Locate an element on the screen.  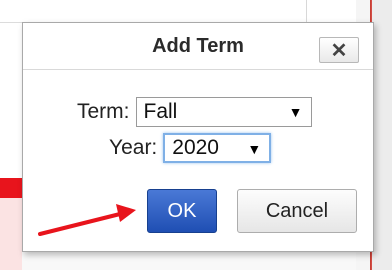
year-select-value: 2020 is located at coordinates (195, 147).